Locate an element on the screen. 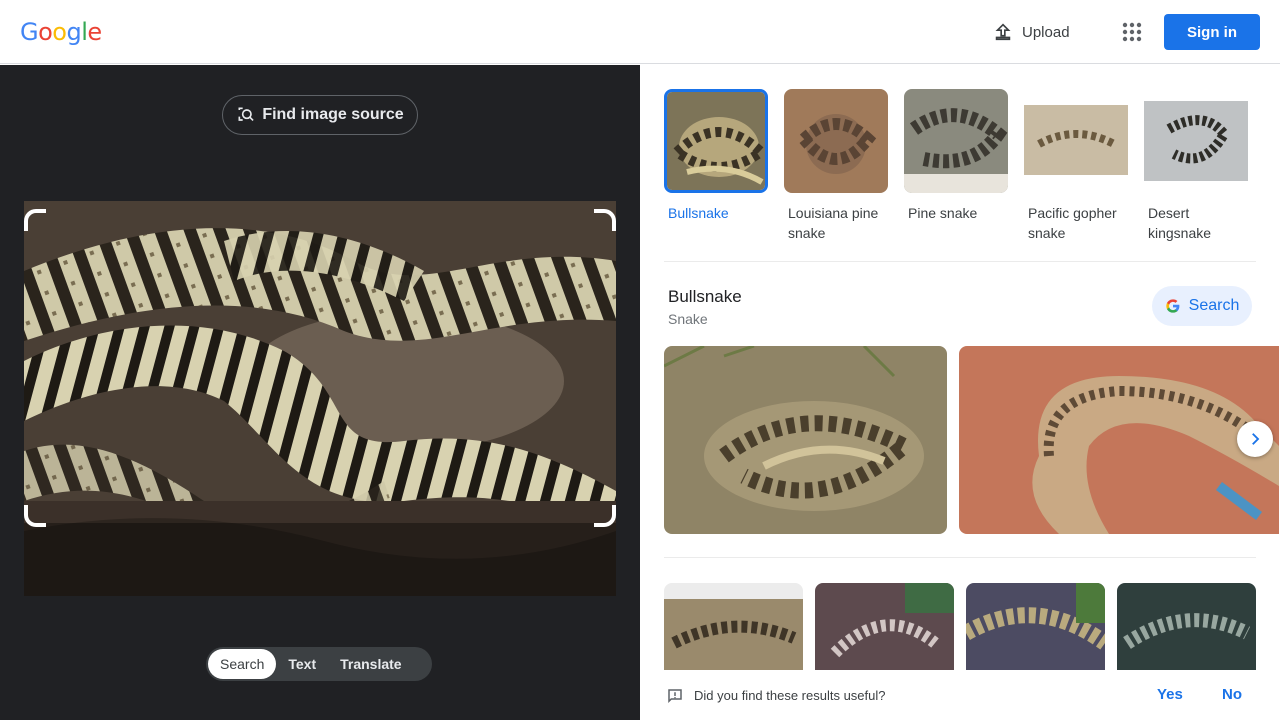 The image size is (1280, 720). match-label: Desert kingsnake is located at coordinates (1180, 223).